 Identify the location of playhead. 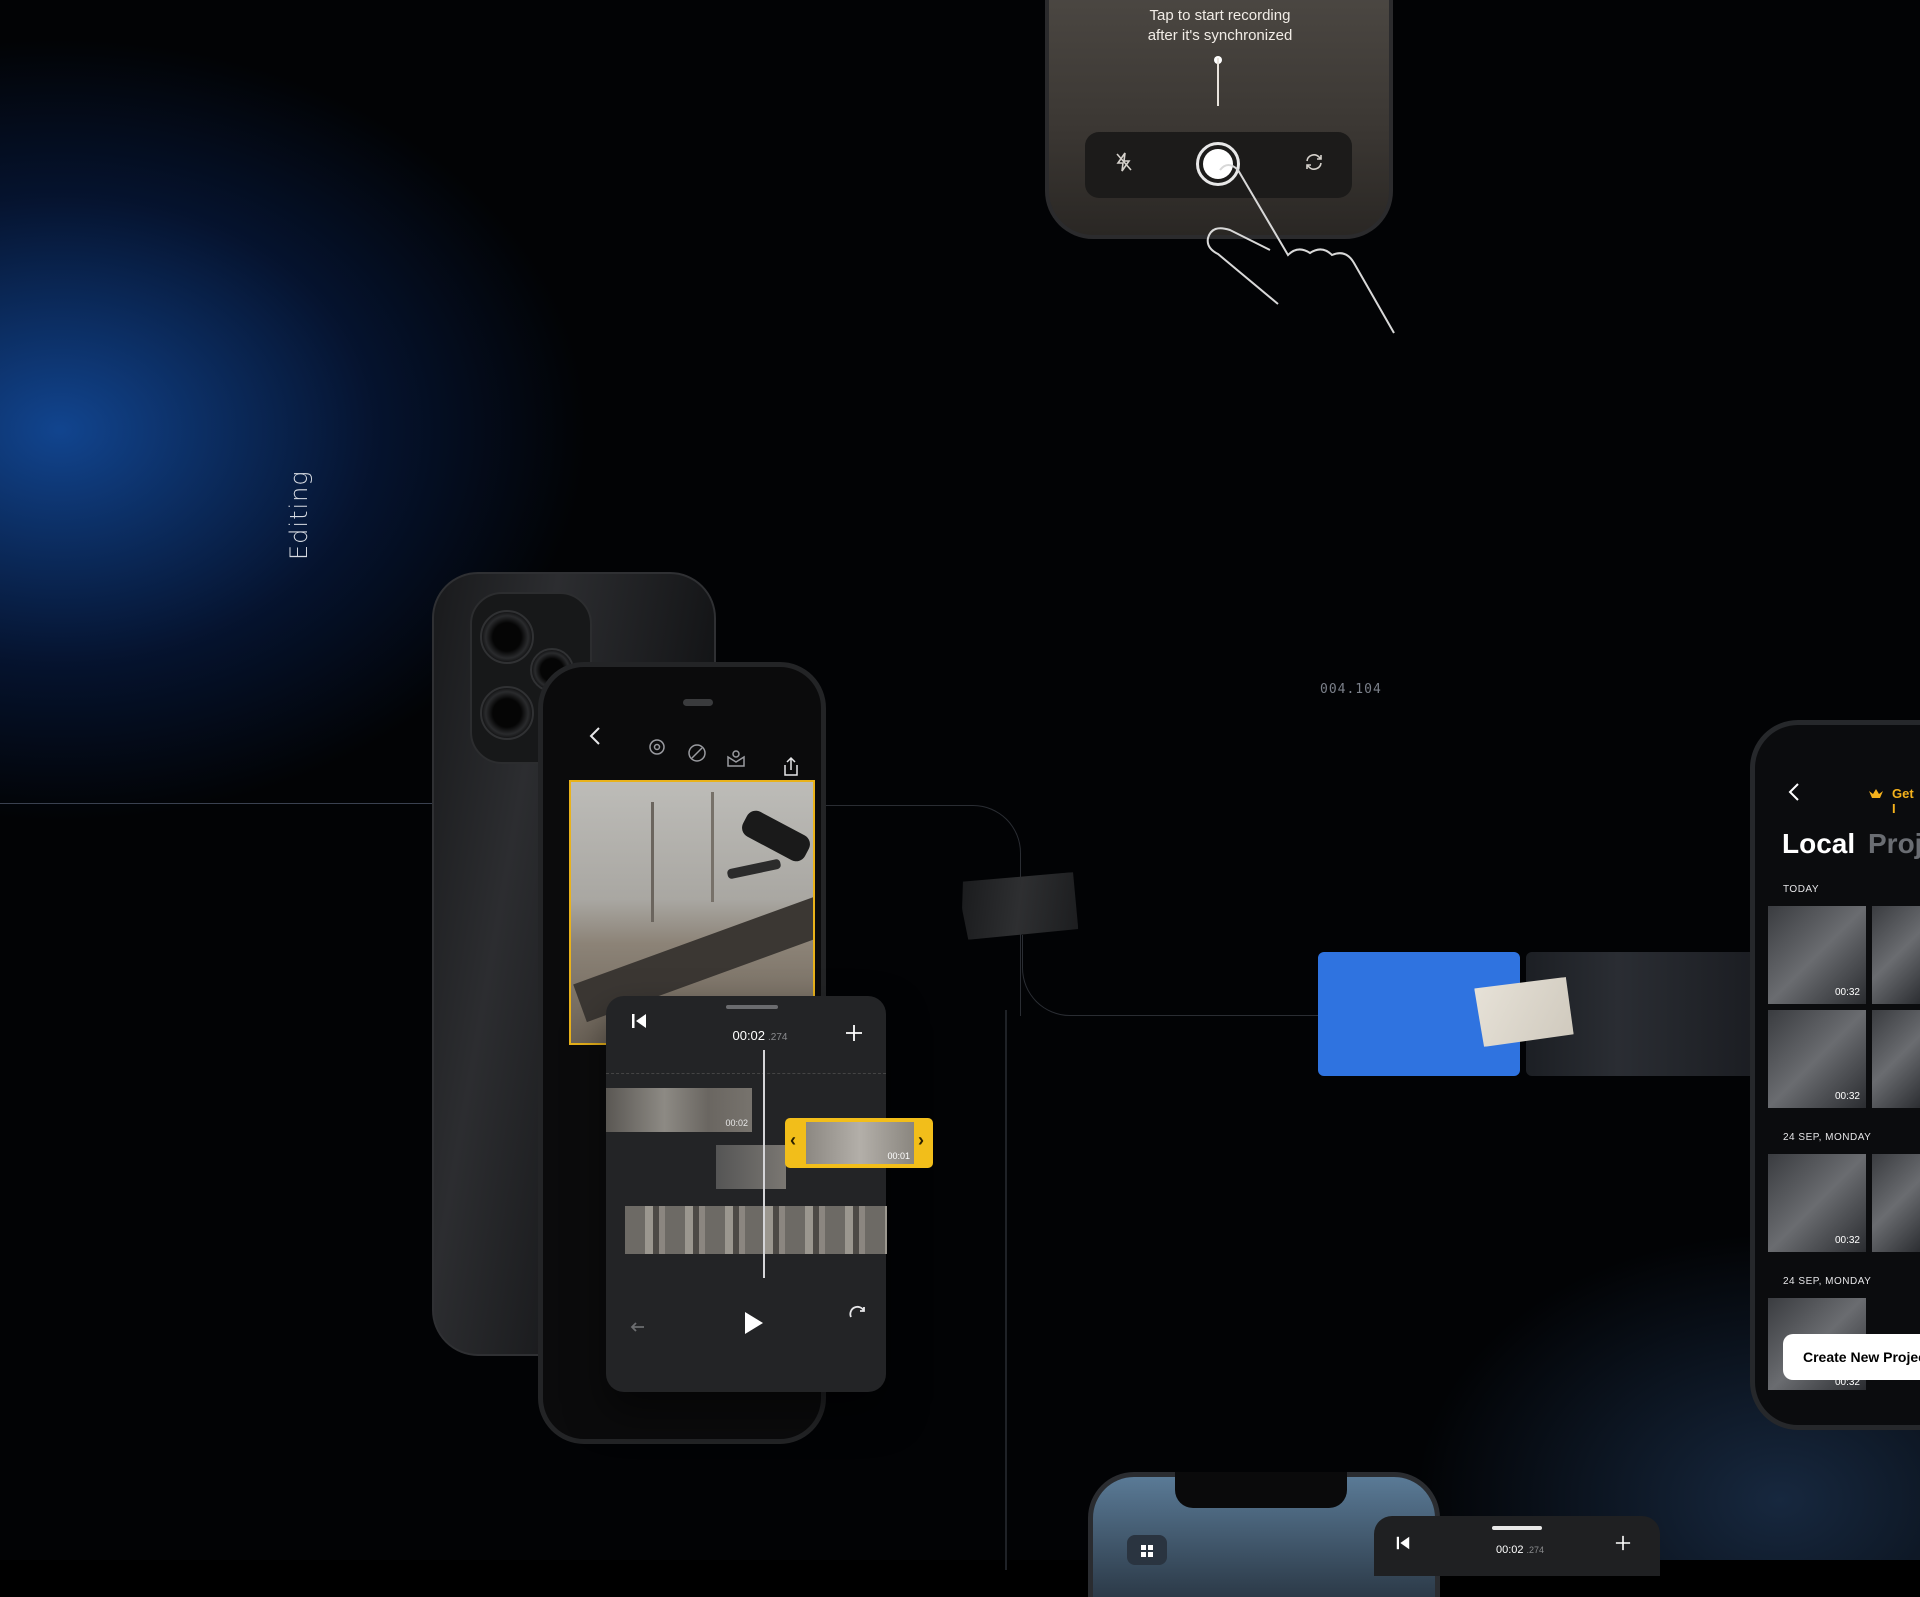
(764, 1164).